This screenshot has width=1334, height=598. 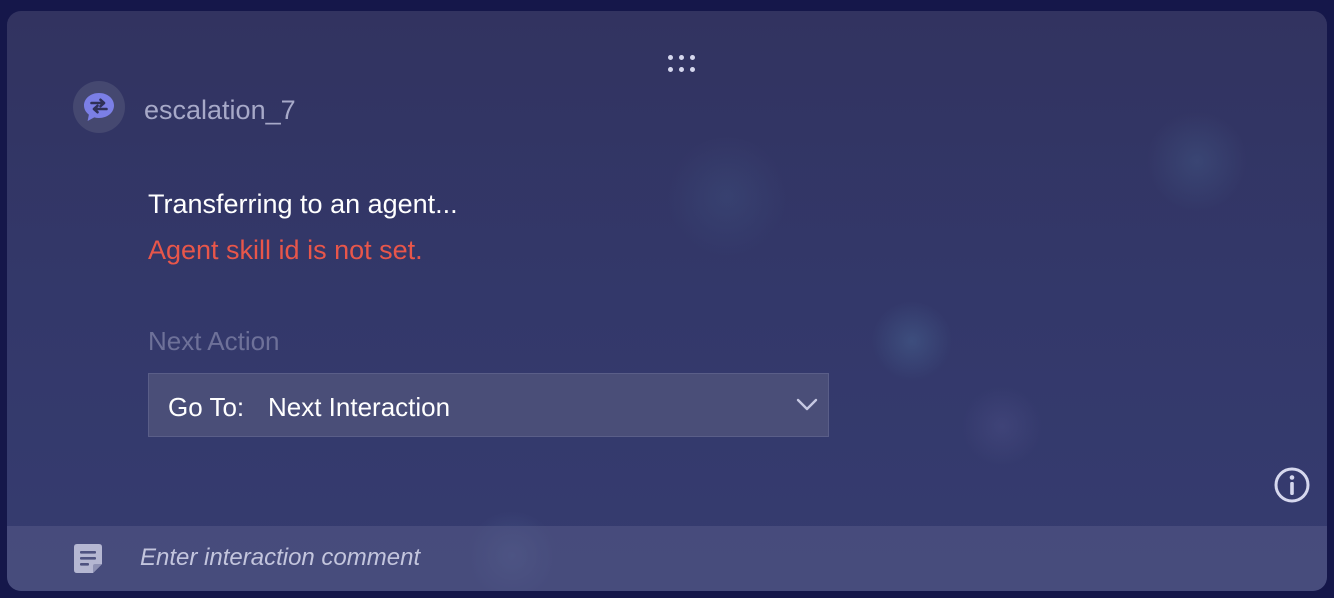 What do you see at coordinates (206, 407) in the screenshot?
I see `select-prefix: Go To:` at bounding box center [206, 407].